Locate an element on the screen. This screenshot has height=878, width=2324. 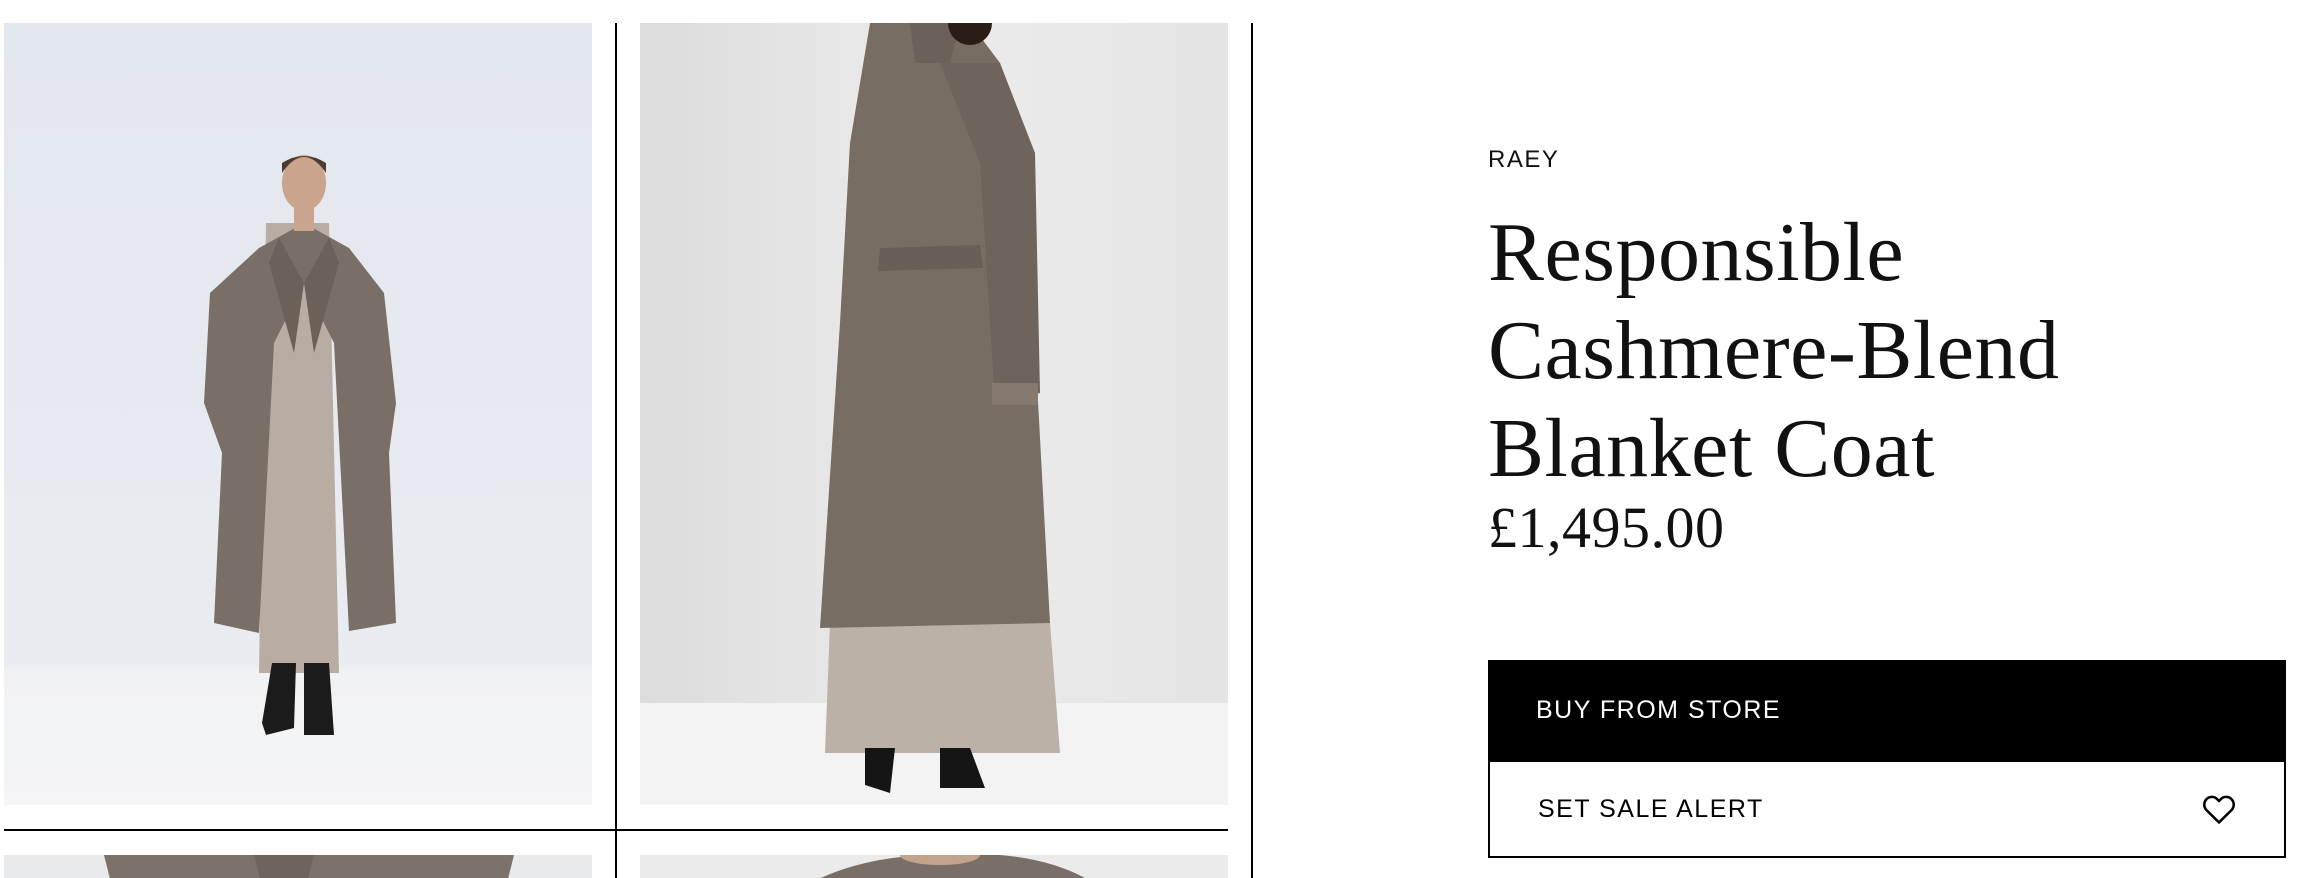
coat-detail-illustration is located at coordinates (298, 866).